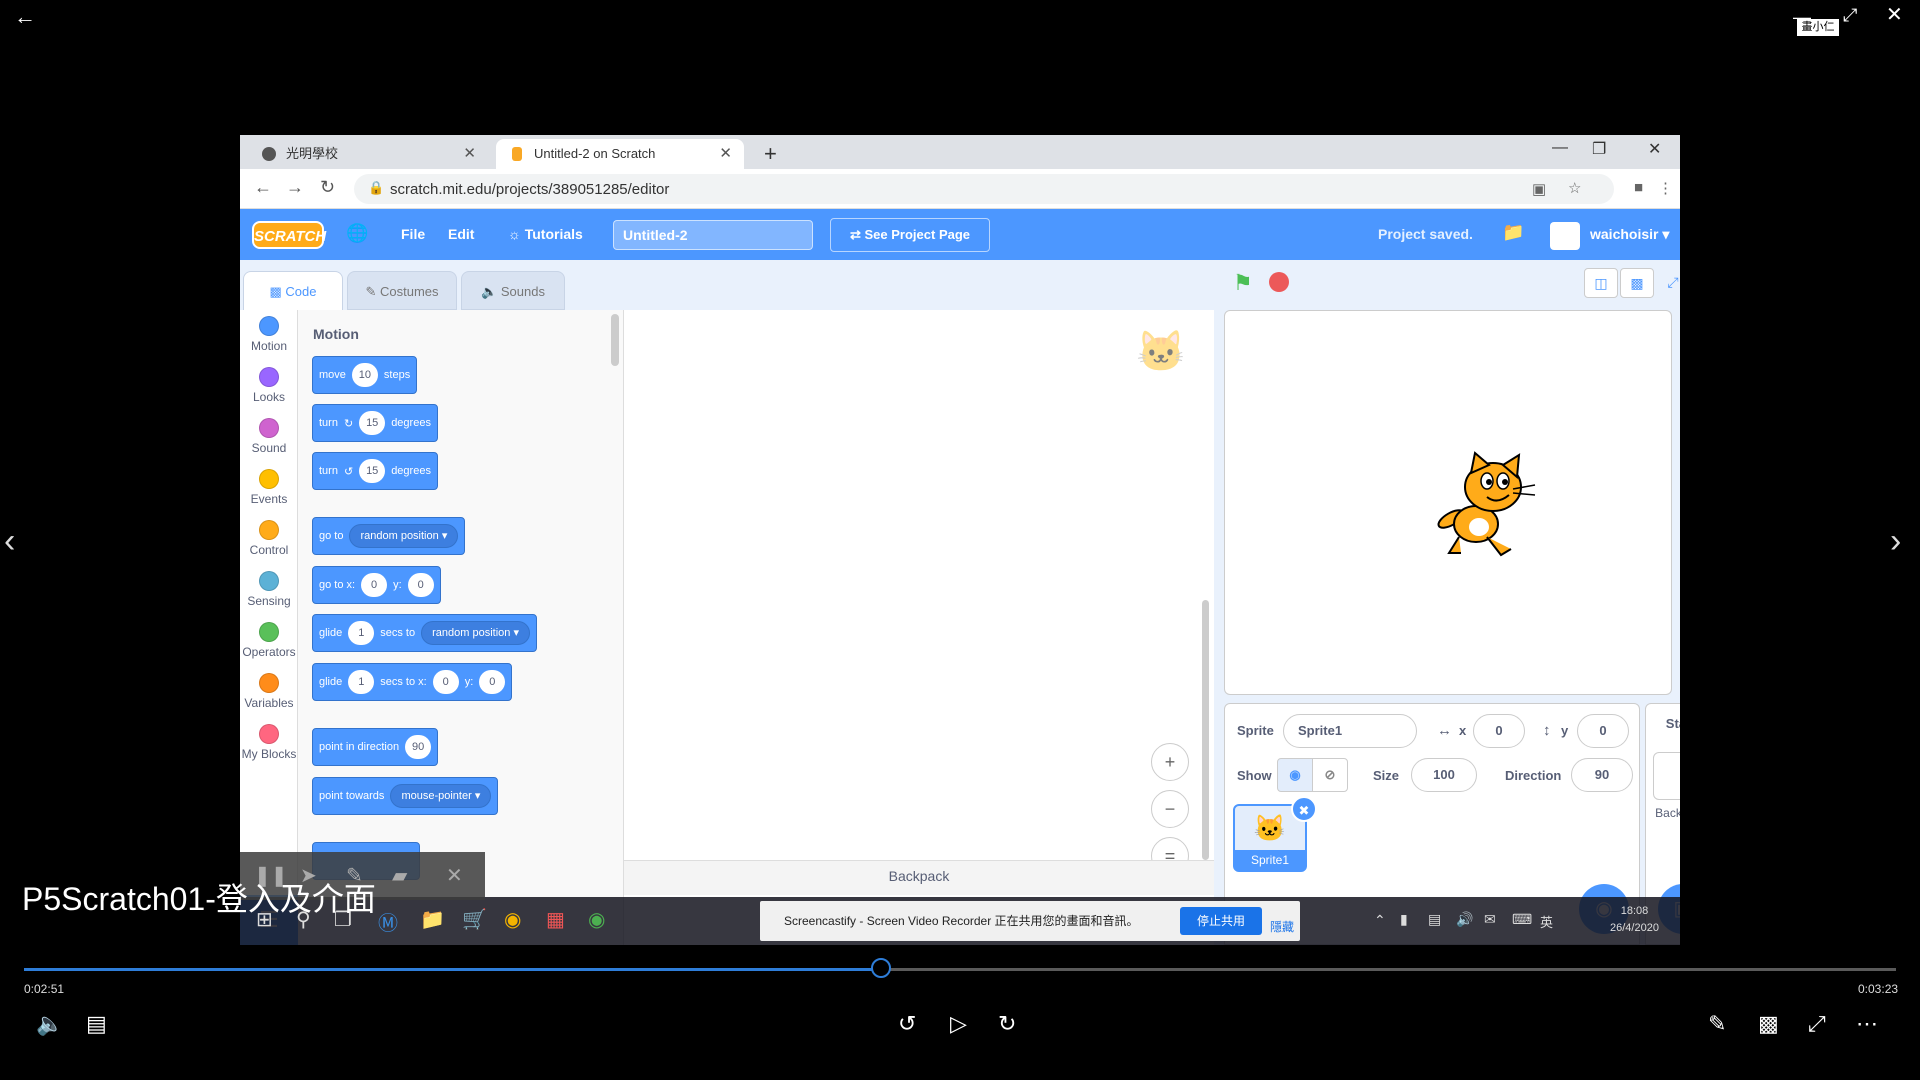 The height and width of the screenshot is (1080, 1920). Describe the element at coordinates (269, 742) in the screenshot. I see `category-my-blocks: My Blocks` at that location.